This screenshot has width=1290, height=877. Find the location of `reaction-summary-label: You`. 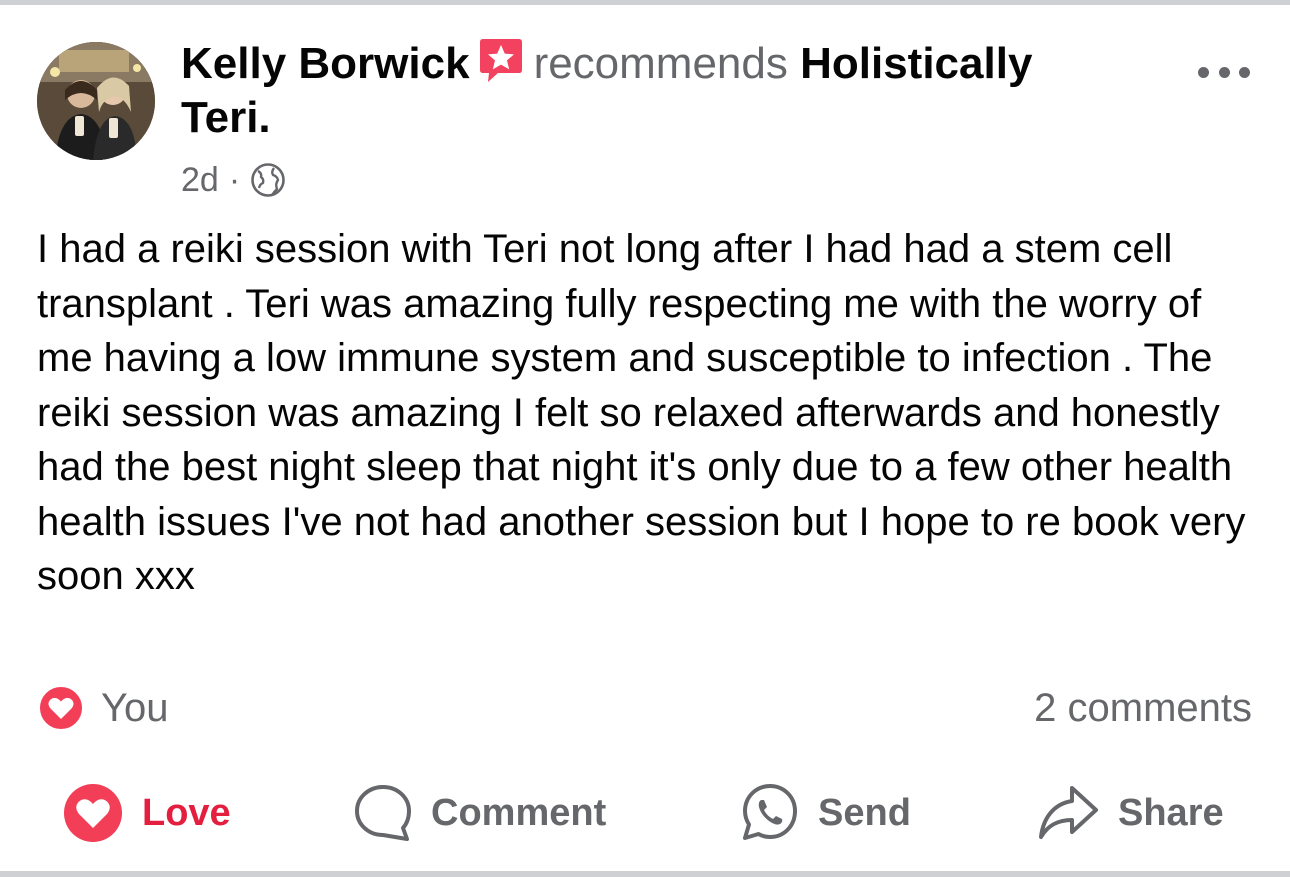

reaction-summary-label: You is located at coordinates (135, 707).